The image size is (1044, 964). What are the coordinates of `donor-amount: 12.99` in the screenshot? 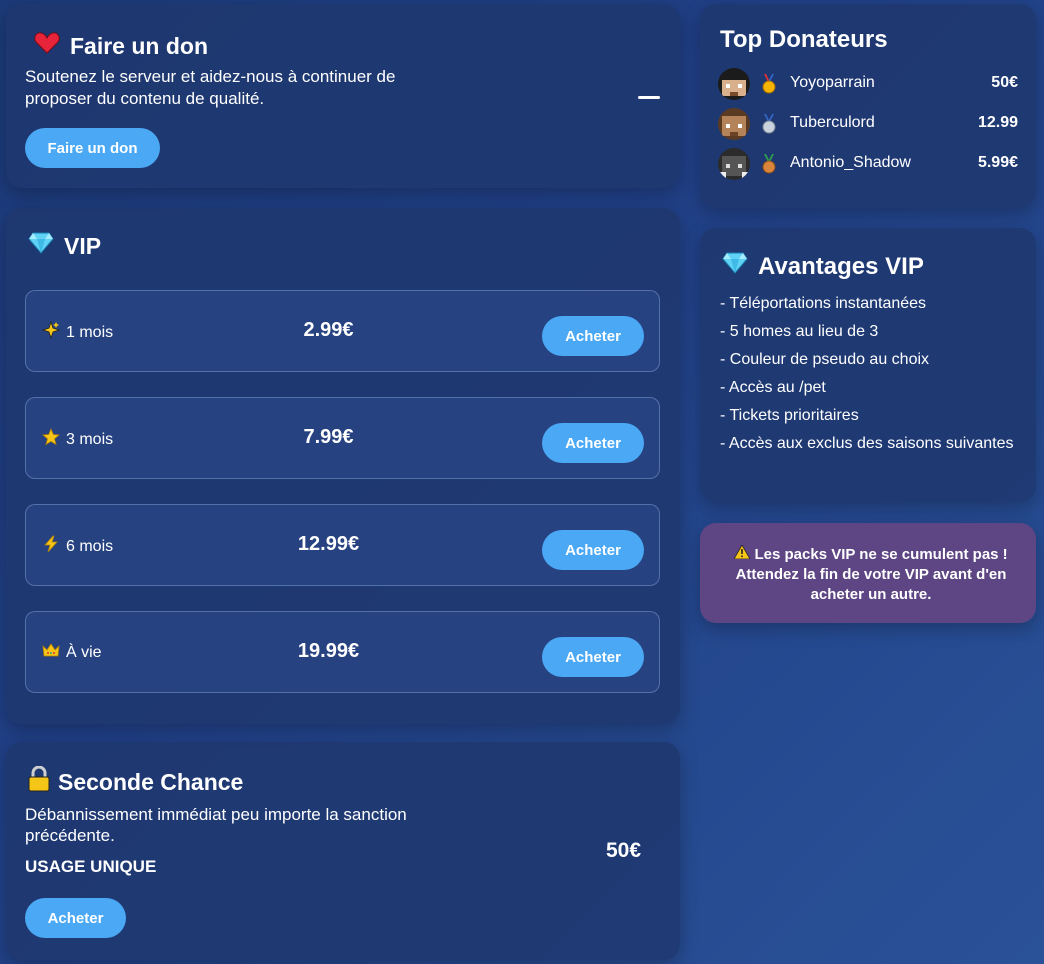 It's located at (997, 122).